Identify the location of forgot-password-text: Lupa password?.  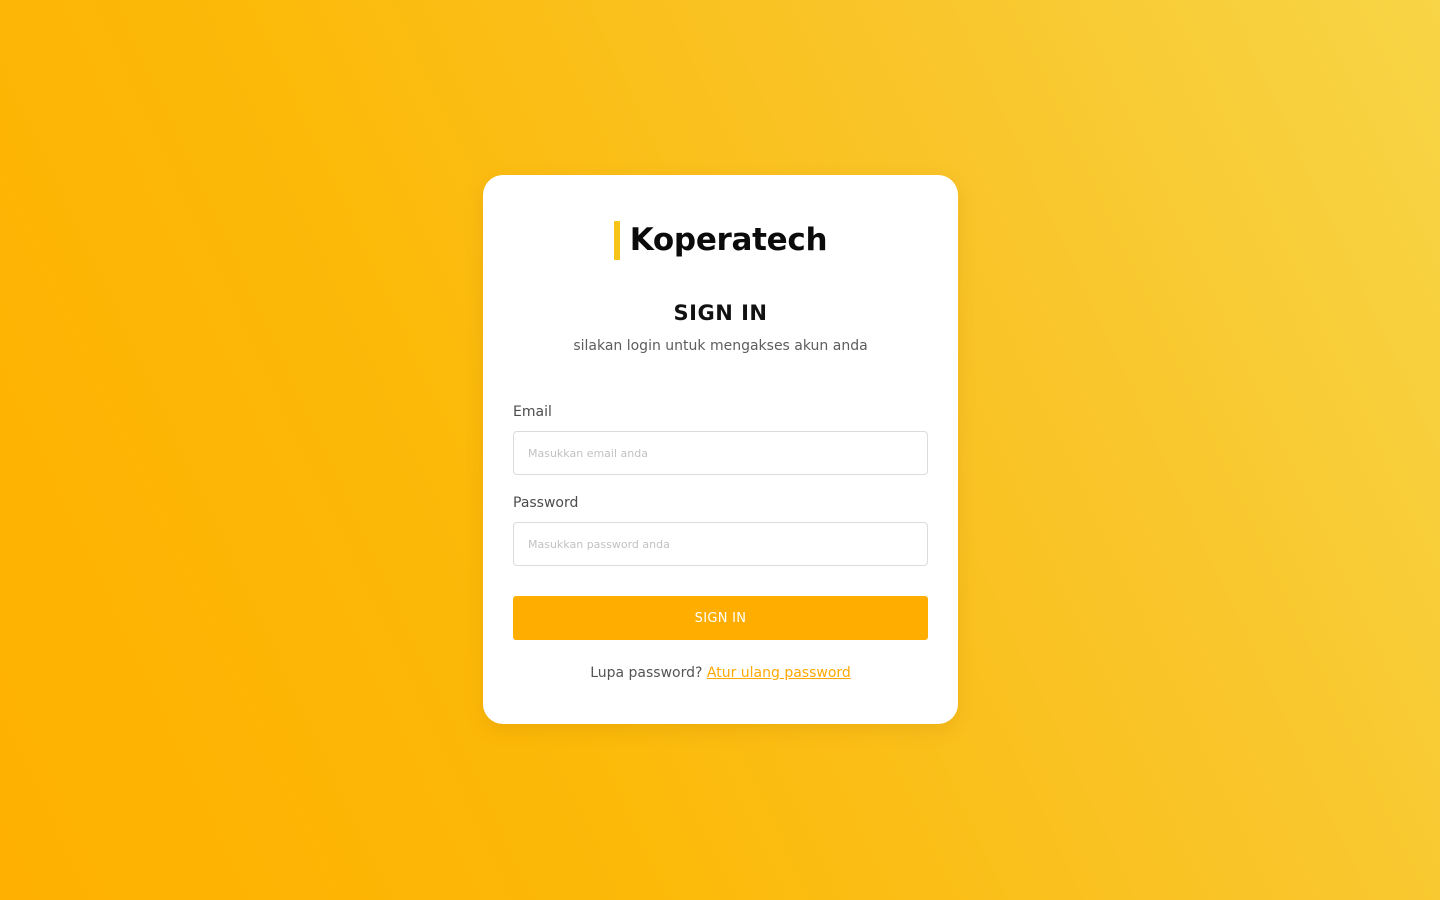
(646, 673).